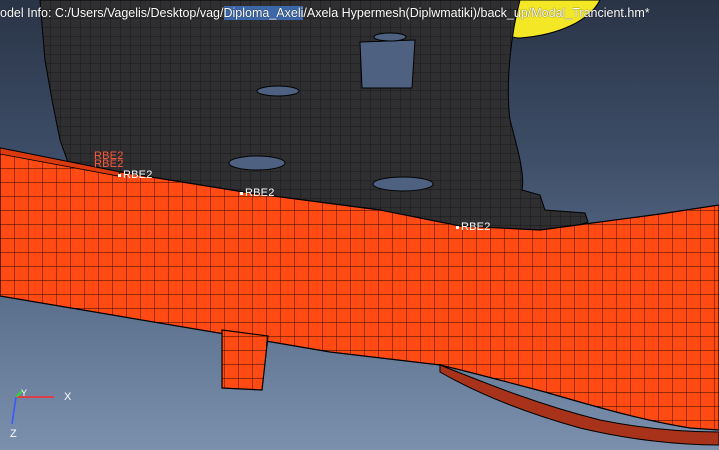  Describe the element at coordinates (13, 434) in the screenshot. I see `triad-z-label: Z` at that location.